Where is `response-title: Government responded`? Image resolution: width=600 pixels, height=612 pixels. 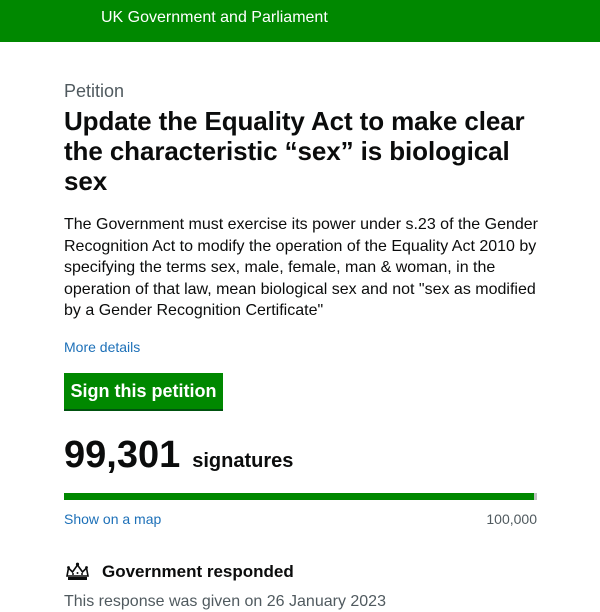
response-title: Government responded is located at coordinates (198, 571).